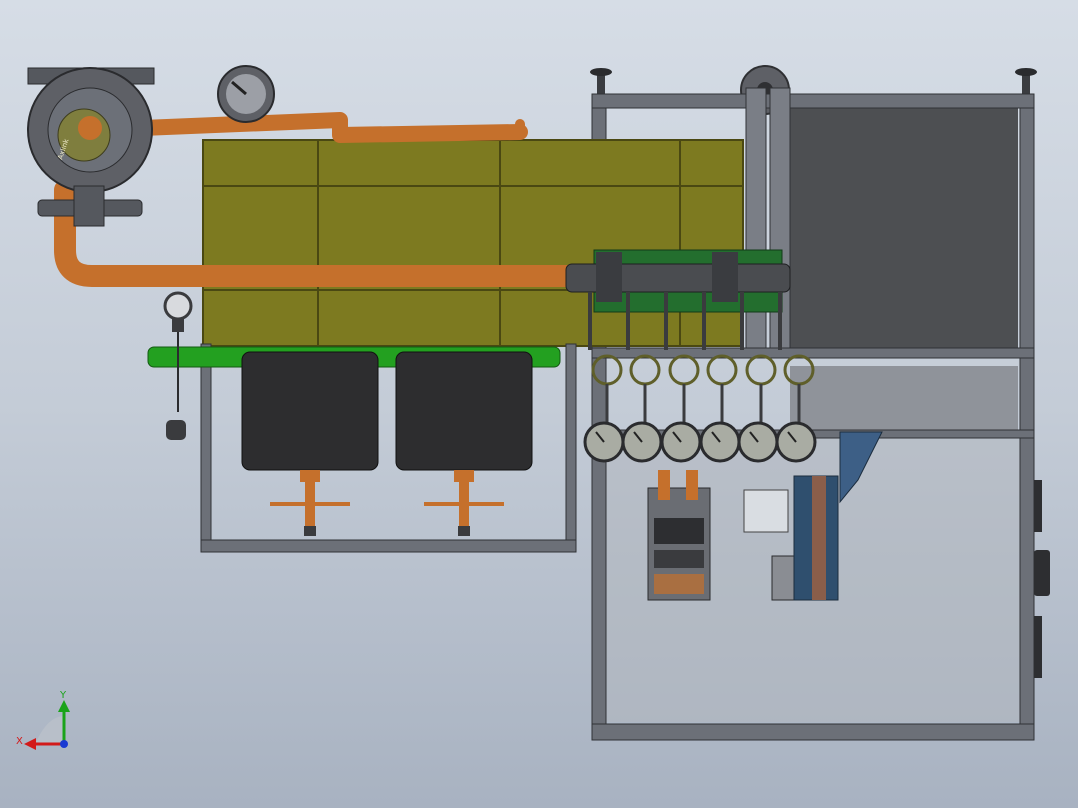  What do you see at coordinates (473, 243) in the screenshot?
I see `main-tank` at bounding box center [473, 243].